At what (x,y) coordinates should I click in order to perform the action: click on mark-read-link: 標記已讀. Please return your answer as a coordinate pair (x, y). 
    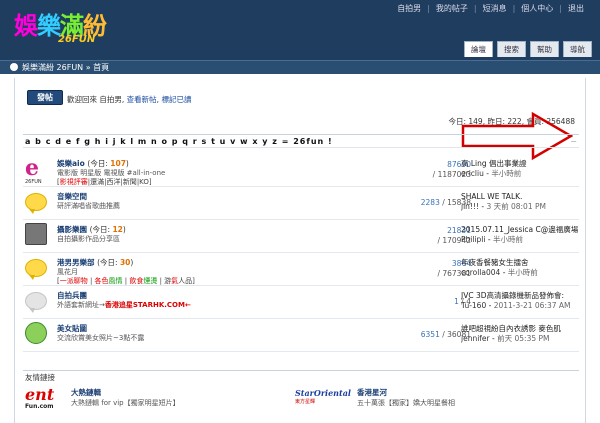
    Looking at the image, I should click on (176, 99).